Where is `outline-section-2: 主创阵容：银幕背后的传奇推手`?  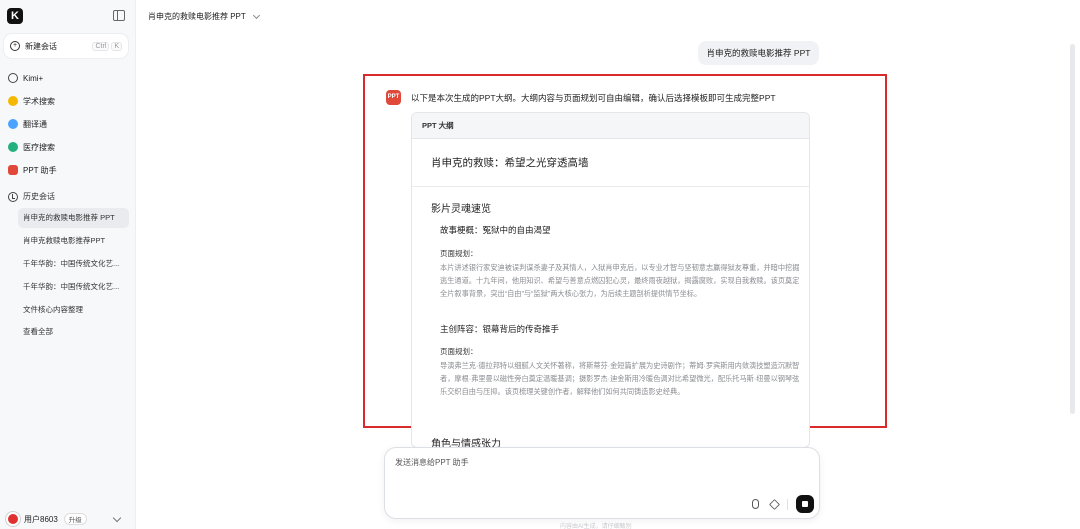 outline-section-2: 主创阵容：银幕背后的传奇推手 is located at coordinates (499, 329).